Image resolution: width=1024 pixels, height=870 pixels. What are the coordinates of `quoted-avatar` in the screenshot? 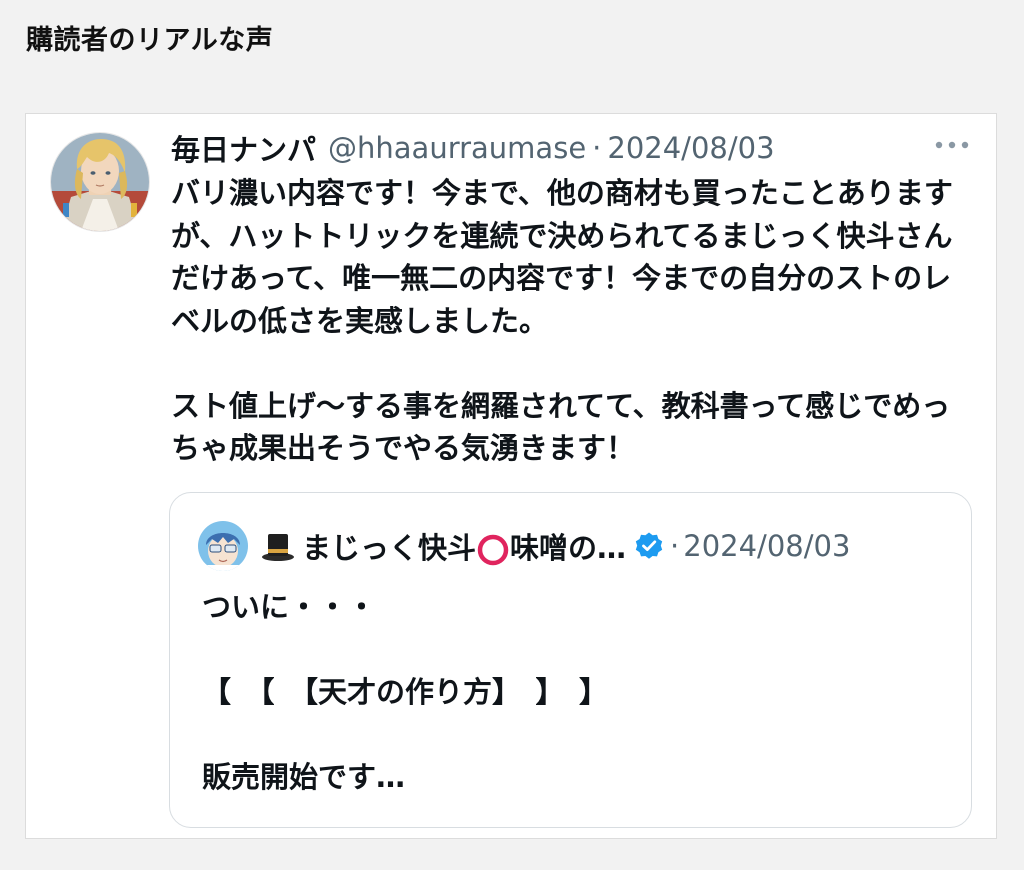 It's located at (223, 546).